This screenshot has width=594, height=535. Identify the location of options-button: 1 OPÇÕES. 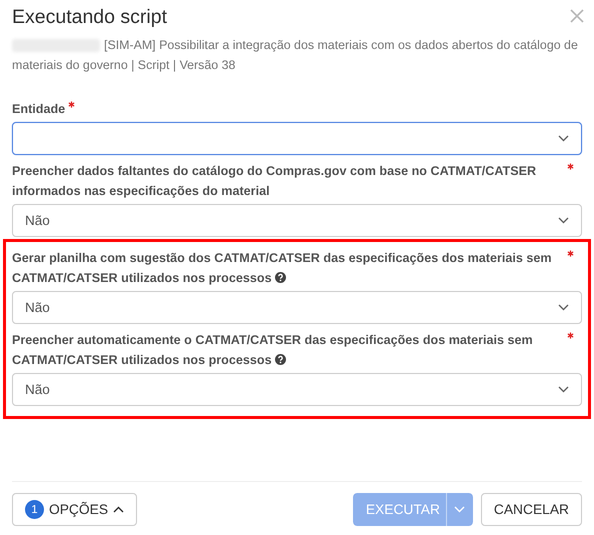
(75, 509).